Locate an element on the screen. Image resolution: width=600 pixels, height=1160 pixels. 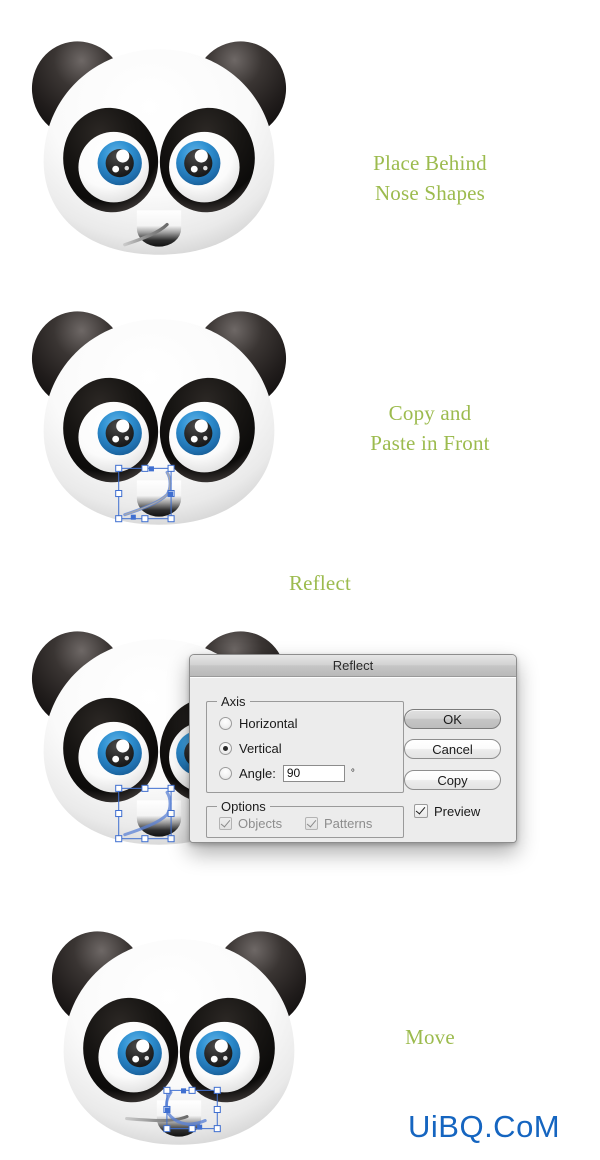
options-group: Options Objects Patterns is located at coordinates (305, 818).